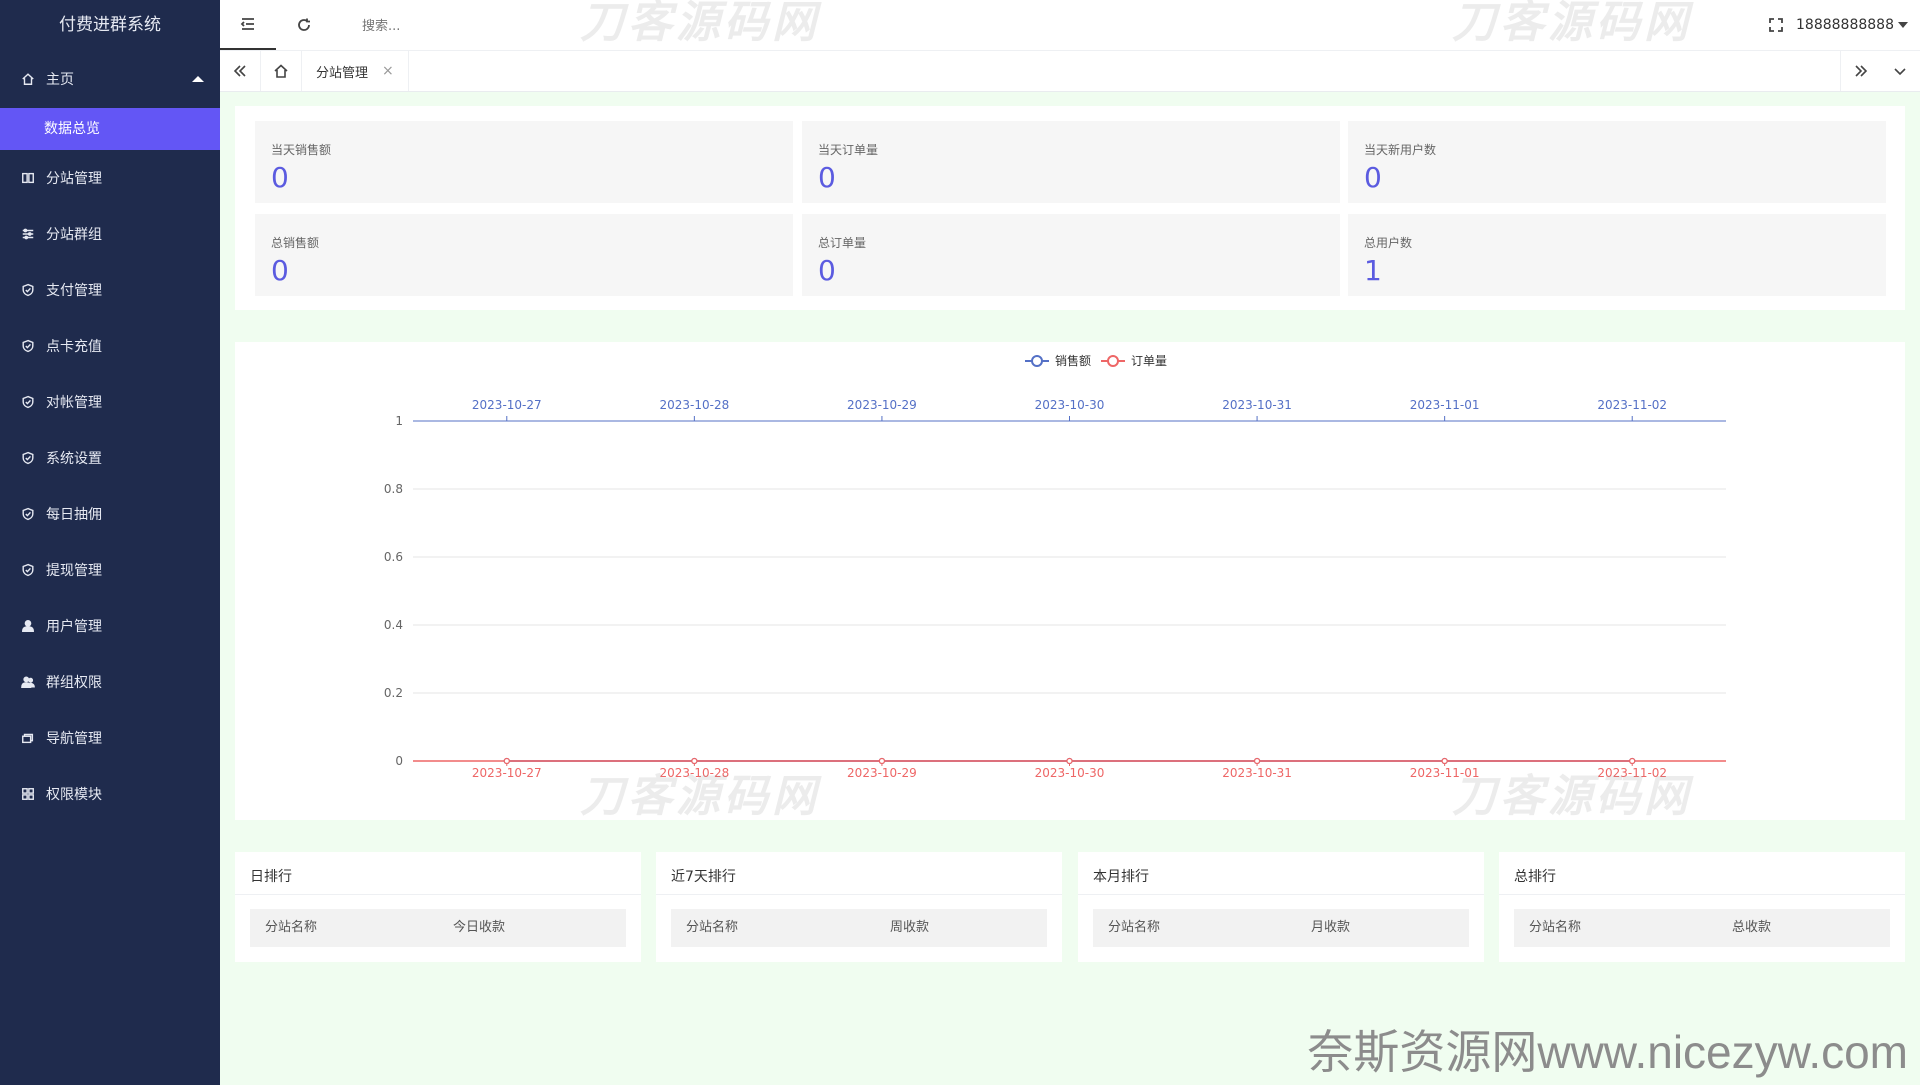 The width and height of the screenshot is (1920, 1085). What do you see at coordinates (1071, 162) in the screenshot?
I see `stat-card: 当天订单量 0` at bounding box center [1071, 162].